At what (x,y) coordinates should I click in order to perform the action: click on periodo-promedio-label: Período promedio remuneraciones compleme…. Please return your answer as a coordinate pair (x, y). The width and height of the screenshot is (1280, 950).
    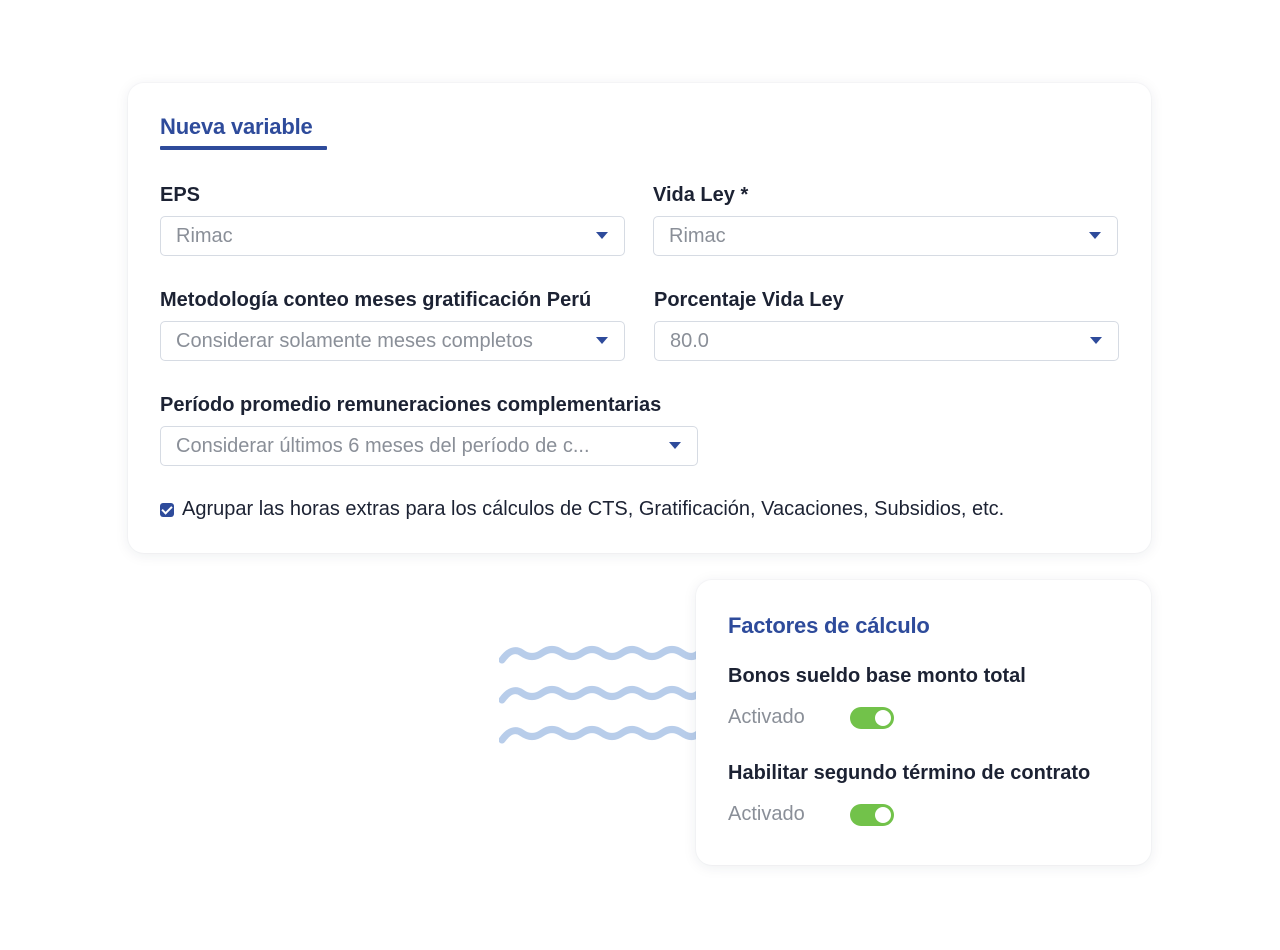
    Looking at the image, I should click on (411, 405).